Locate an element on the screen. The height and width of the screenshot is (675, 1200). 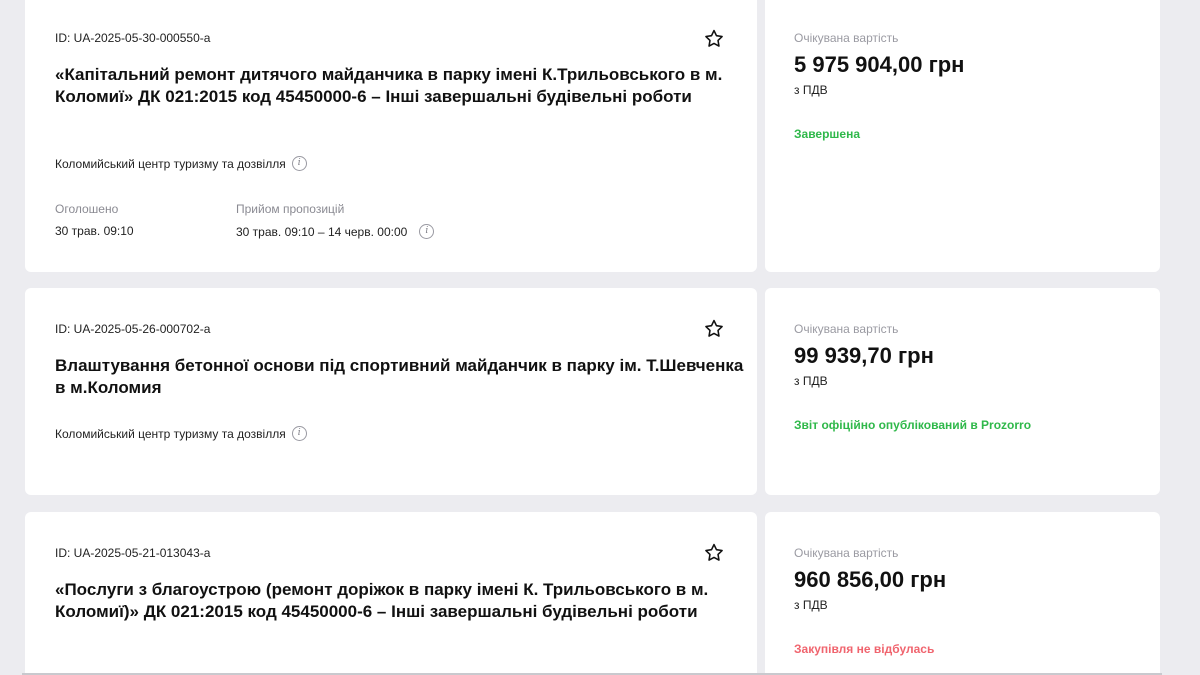
proposals-value: 30 трав. 09:10 – 14 черв. 00:00 is located at coordinates (322, 231).